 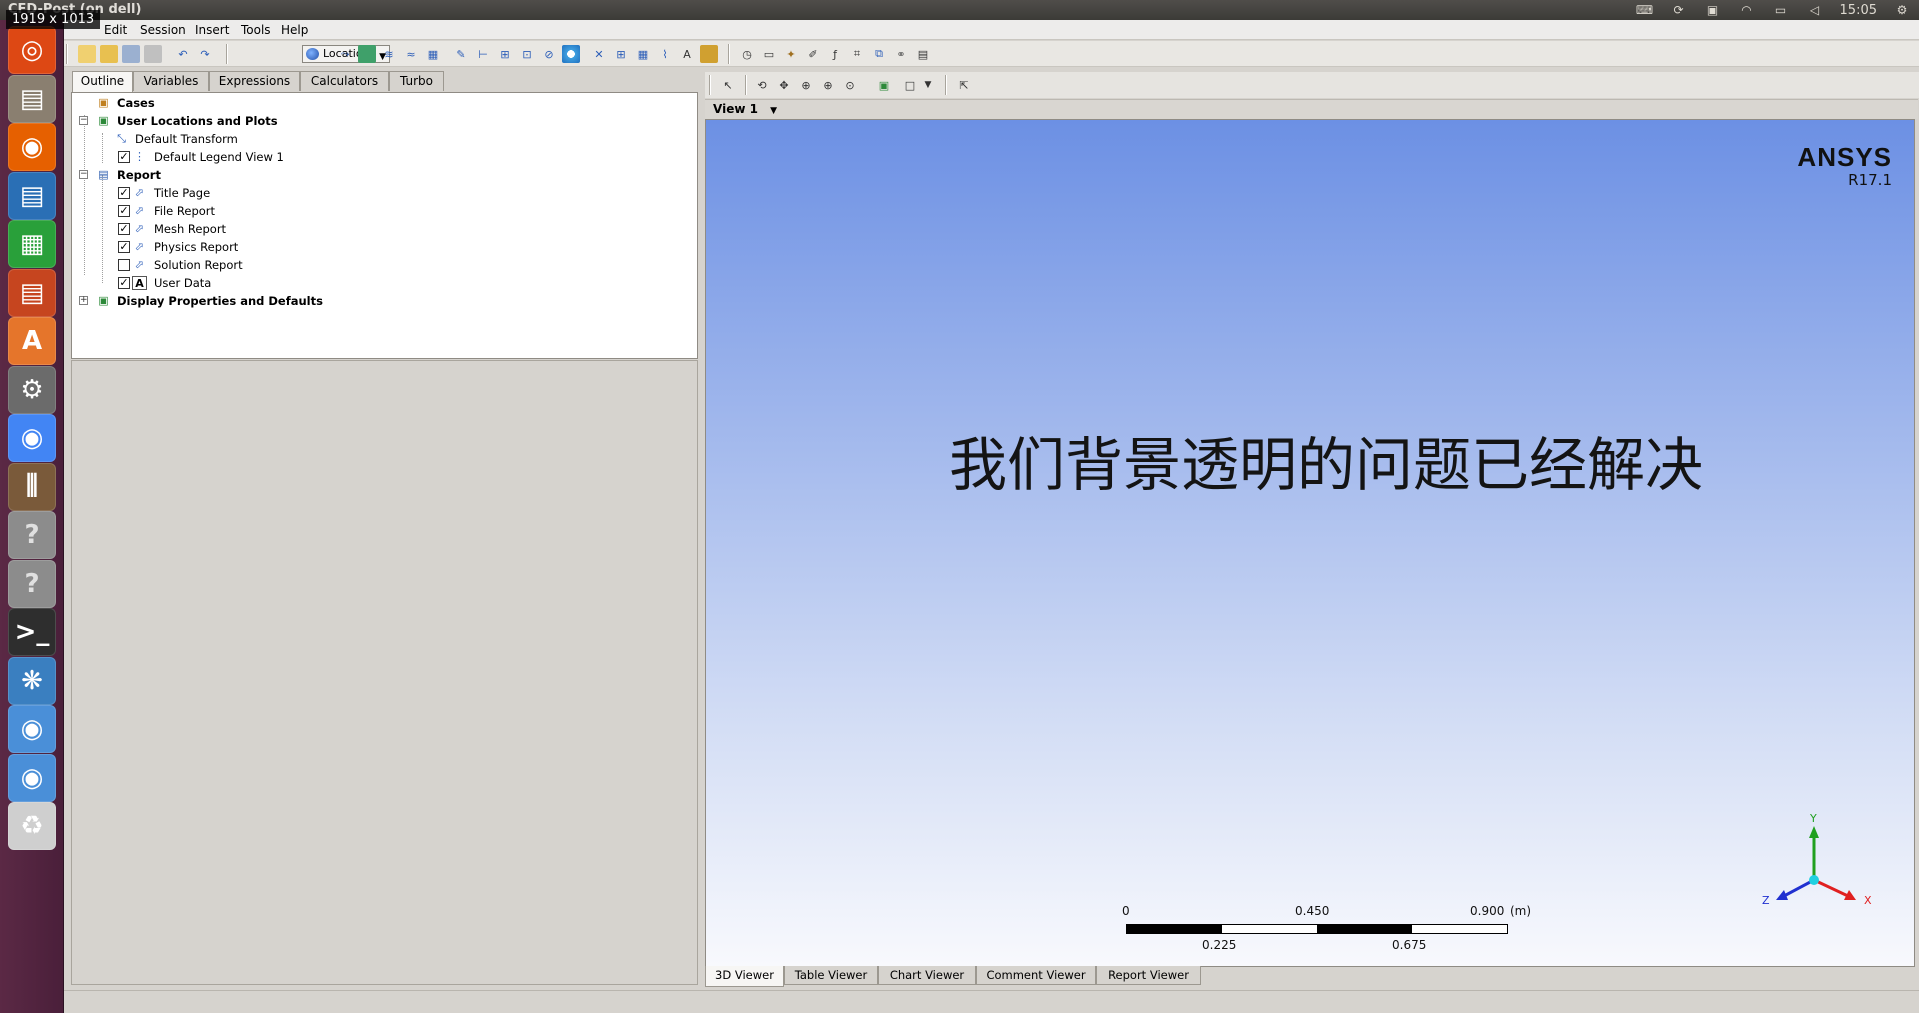 I want to click on color-map-icon, so click(x=571, y=54).